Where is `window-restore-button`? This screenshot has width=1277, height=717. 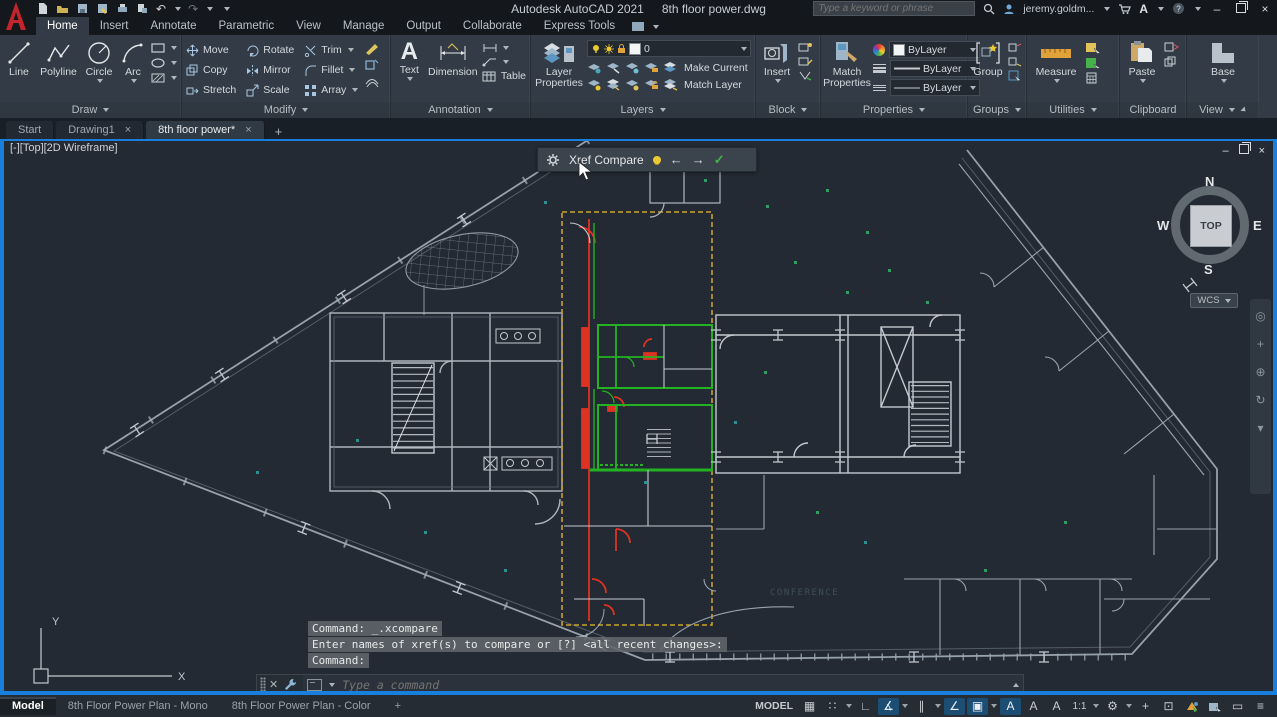 window-restore-button is located at coordinates (1241, 8).